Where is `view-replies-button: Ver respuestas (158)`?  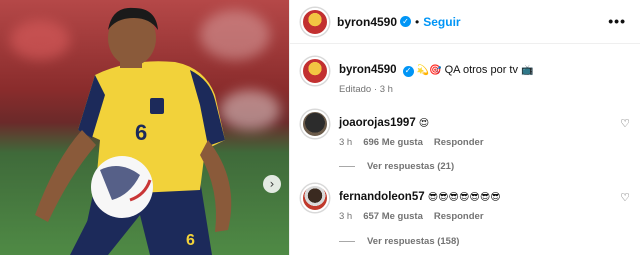 view-replies-button: Ver respuestas (158) is located at coordinates (399, 241).